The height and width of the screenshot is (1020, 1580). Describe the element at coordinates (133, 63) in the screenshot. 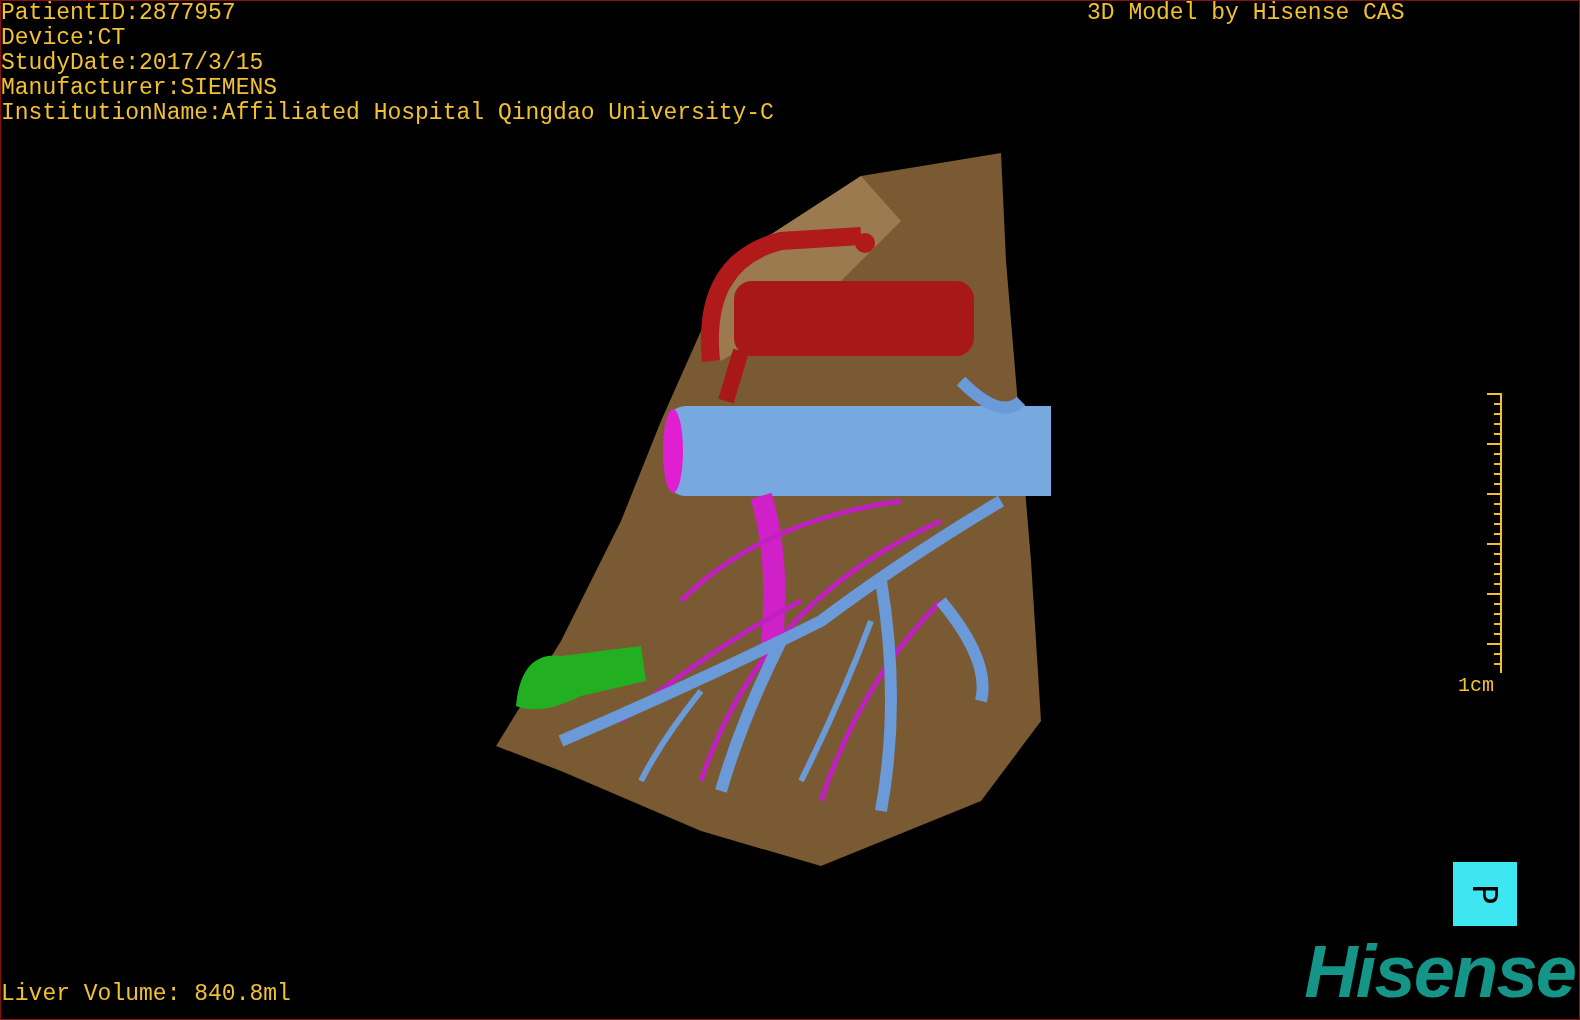

I see `patient-info-text: StudyDate:2017/3/15` at that location.